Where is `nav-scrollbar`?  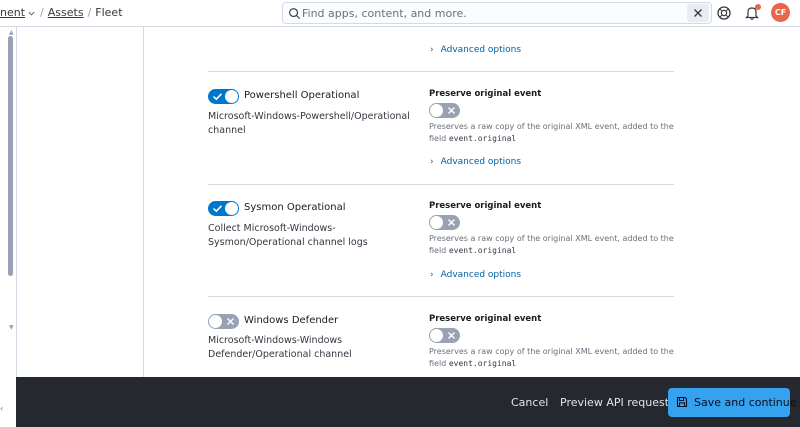
nav-scrollbar is located at coordinates (10, 156).